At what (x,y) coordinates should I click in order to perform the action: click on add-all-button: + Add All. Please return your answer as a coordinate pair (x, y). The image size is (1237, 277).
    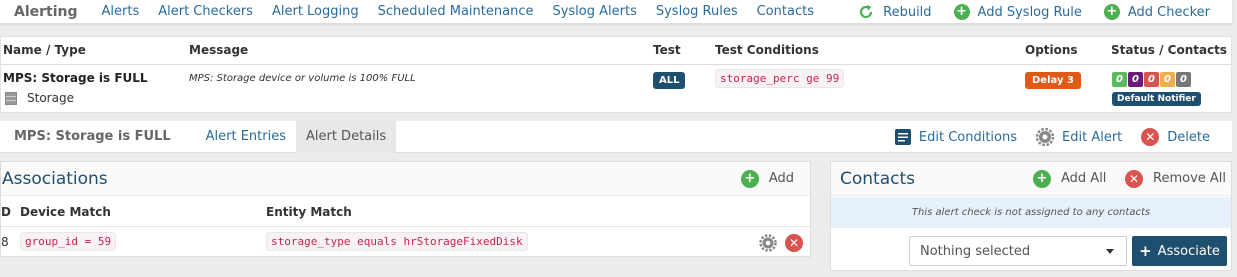
    Looking at the image, I should click on (1070, 178).